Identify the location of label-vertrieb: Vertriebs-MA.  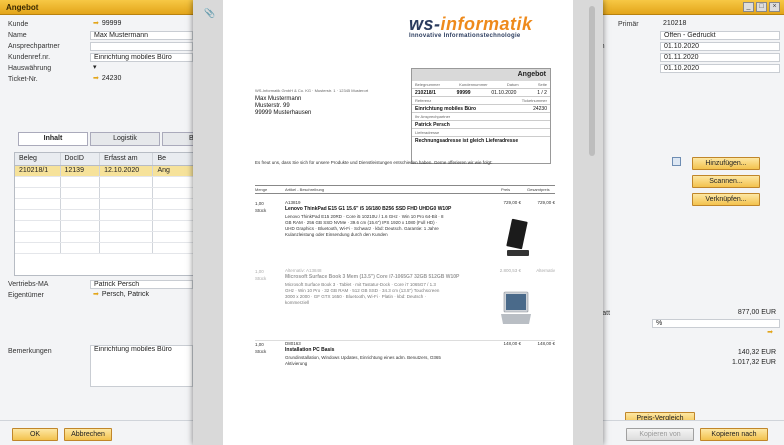
(28, 284).